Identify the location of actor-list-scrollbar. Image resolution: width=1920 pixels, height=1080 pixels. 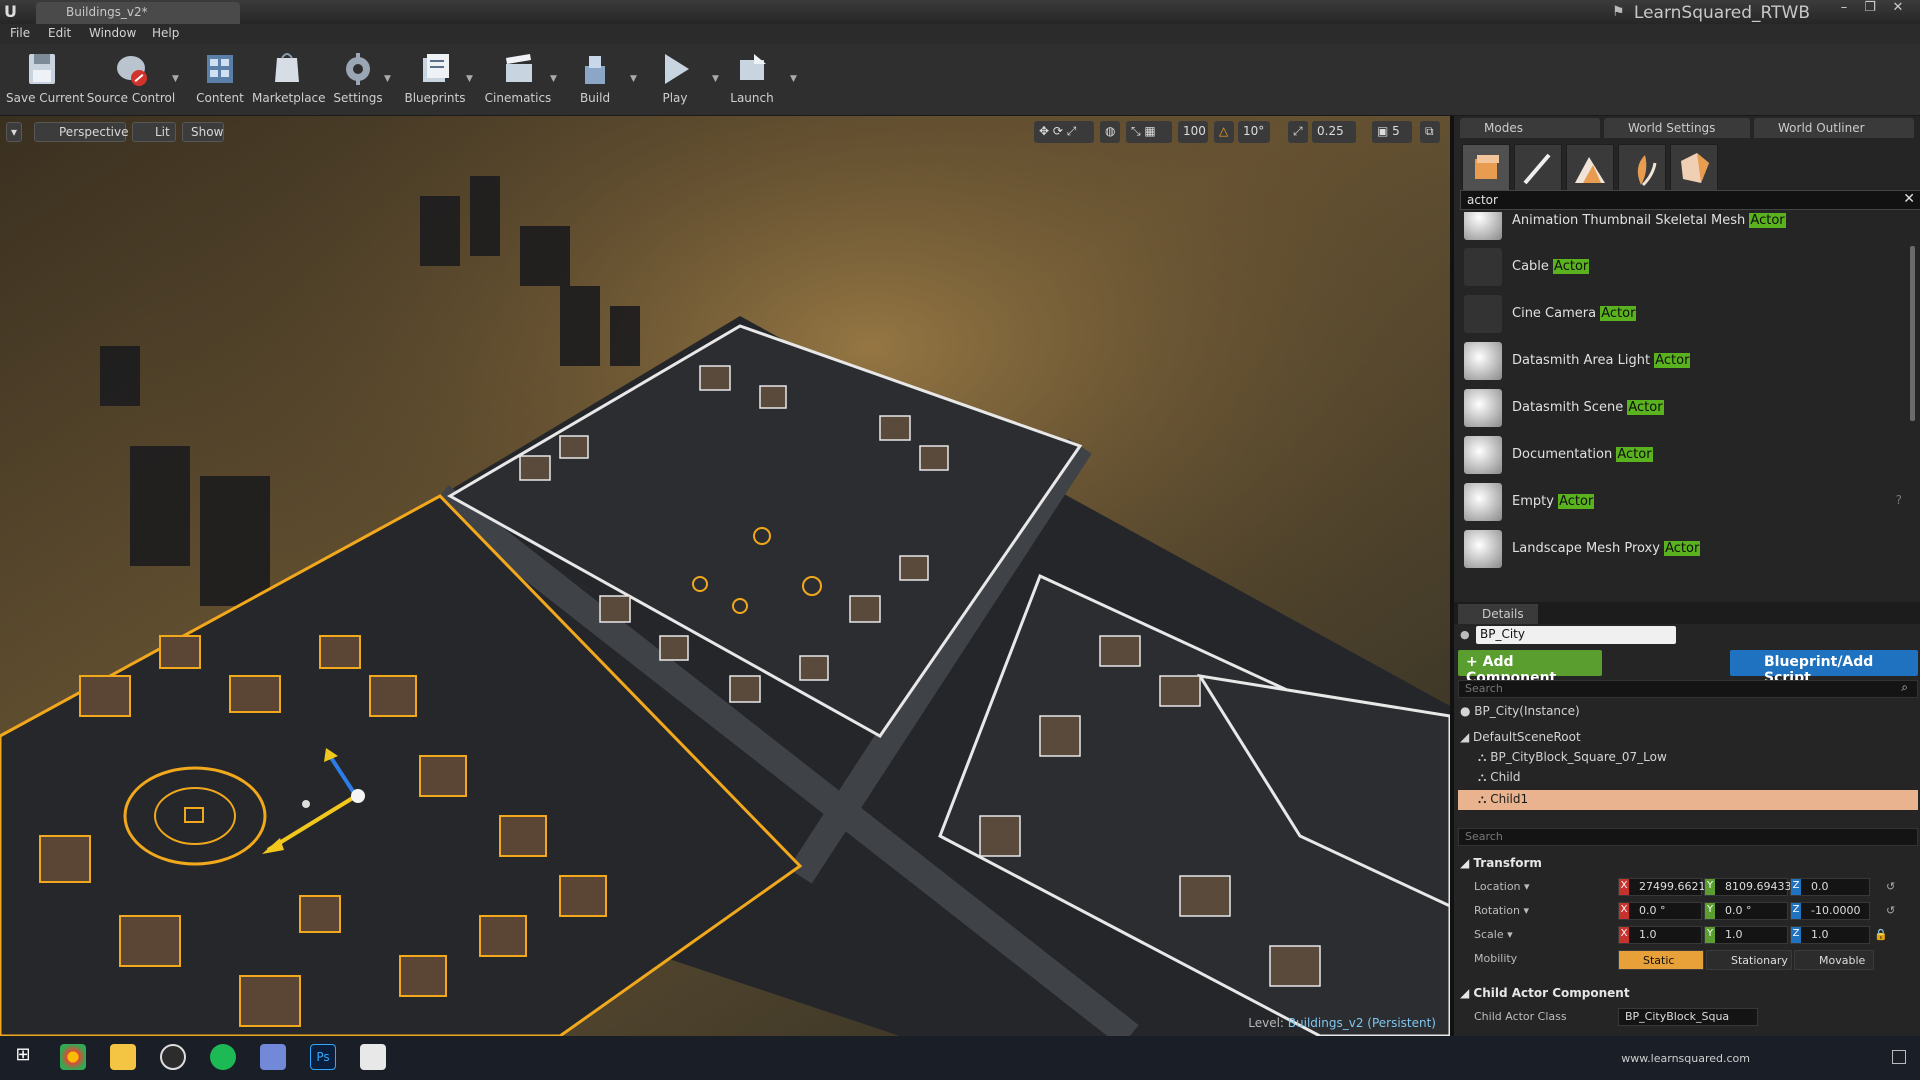
(1912, 333).